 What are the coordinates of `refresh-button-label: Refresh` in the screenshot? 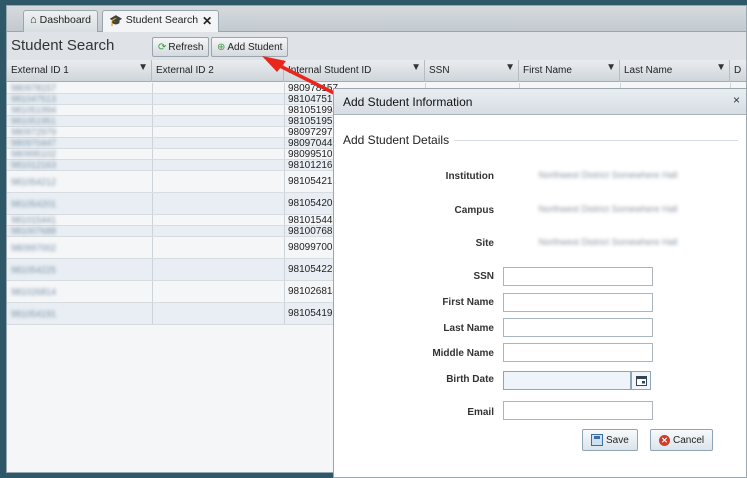 It's located at (186, 47).